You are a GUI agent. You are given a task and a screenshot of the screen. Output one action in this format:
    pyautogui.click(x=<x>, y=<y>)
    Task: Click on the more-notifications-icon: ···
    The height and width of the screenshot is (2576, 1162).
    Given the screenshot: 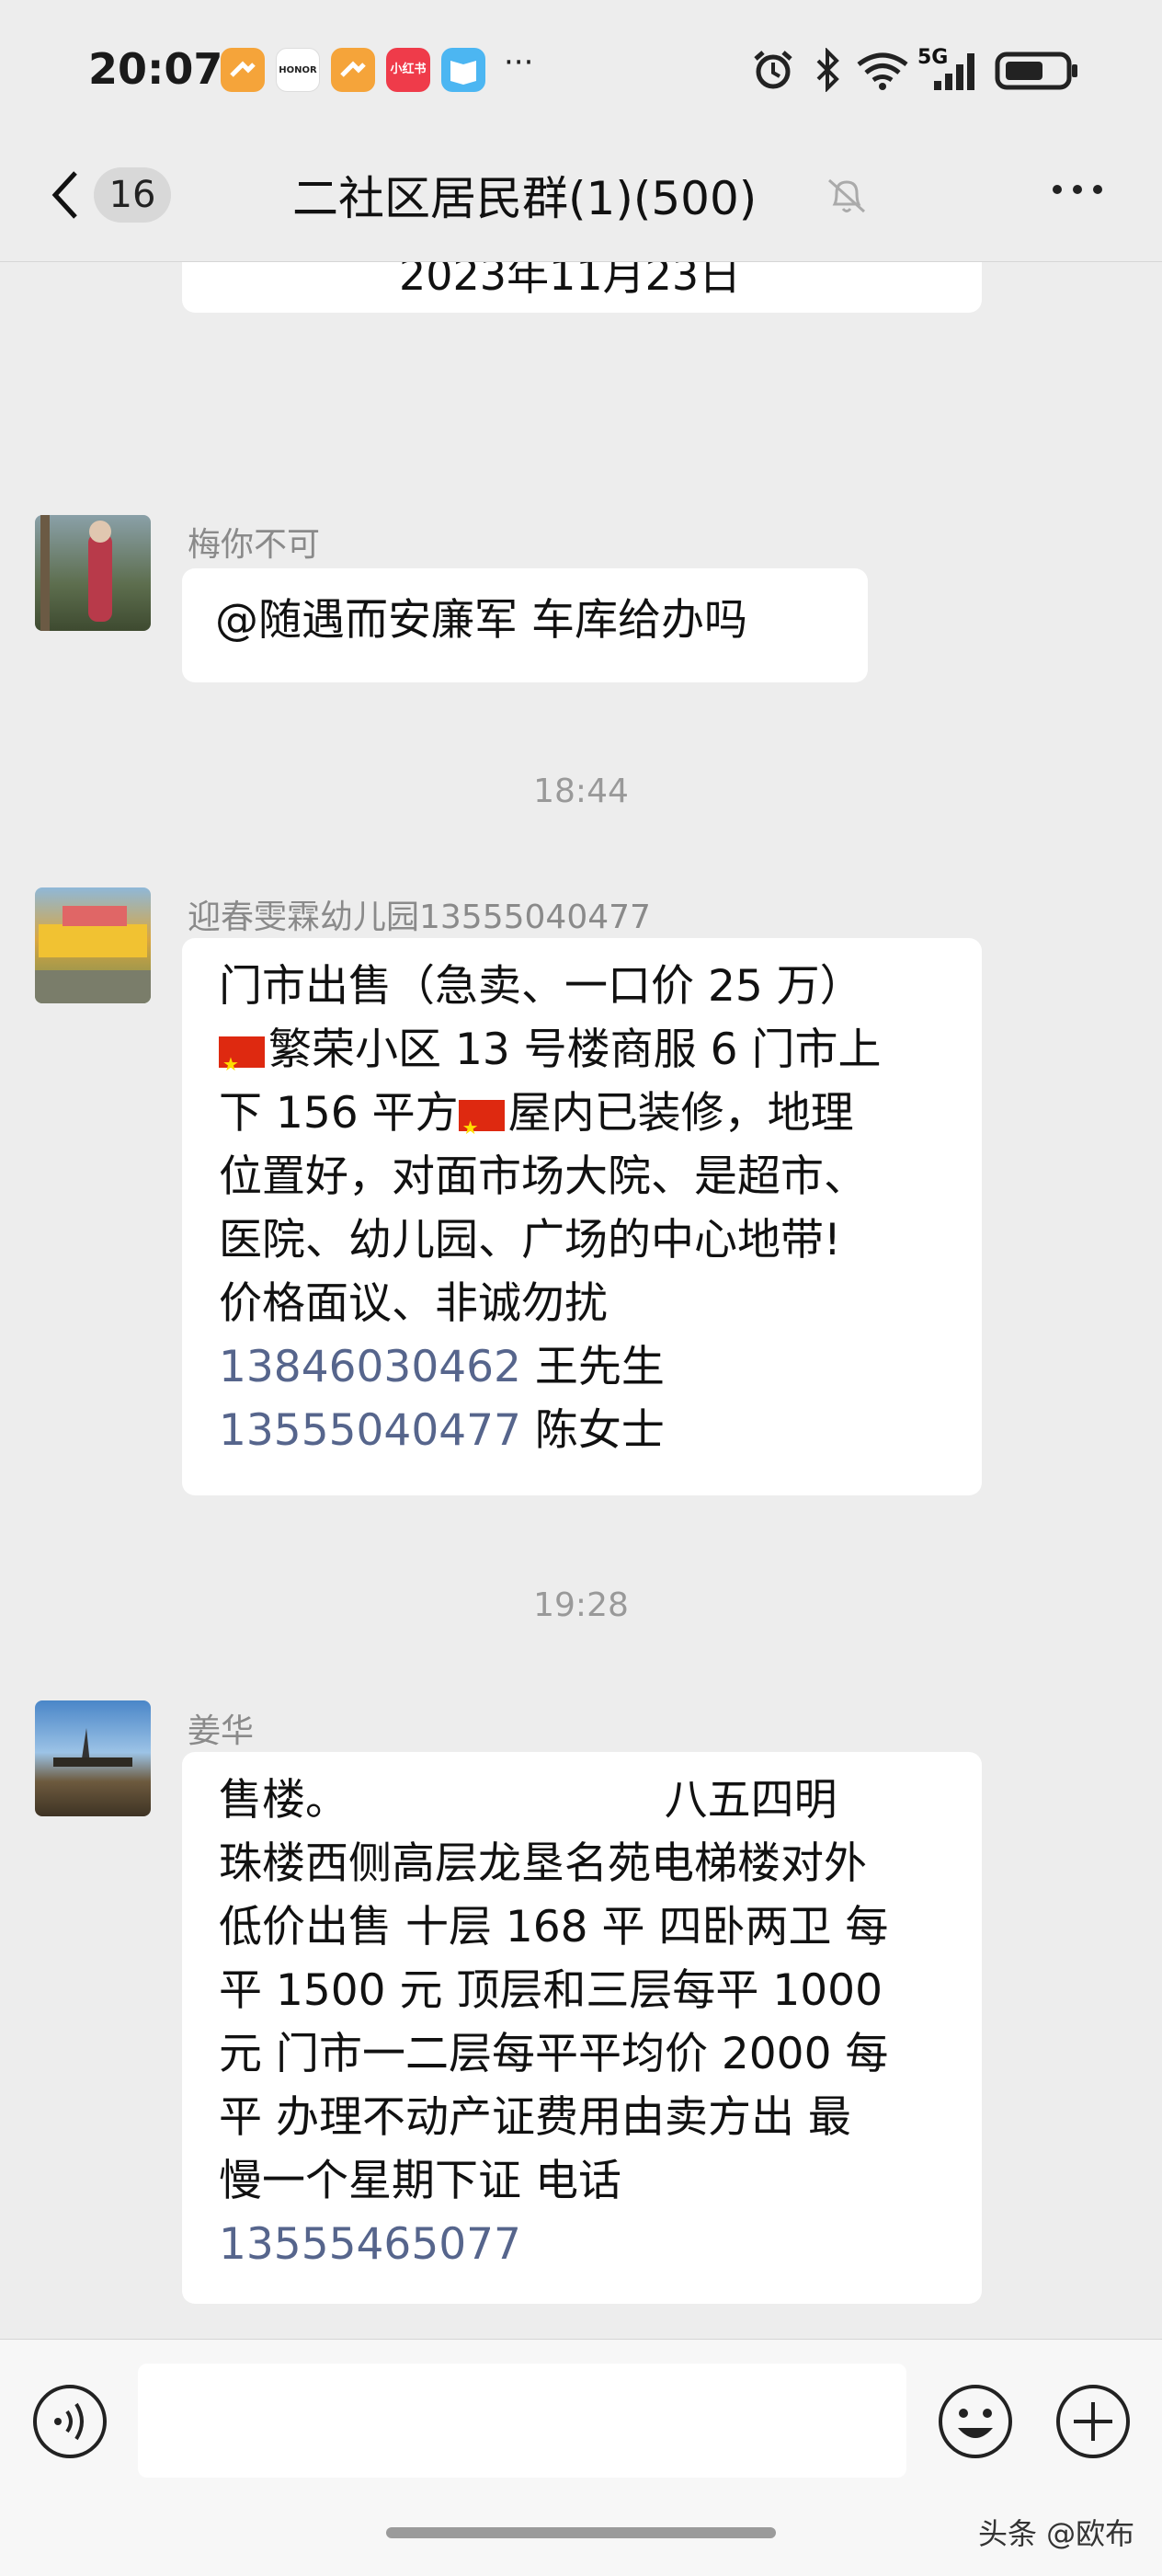 What is the action you would take?
    pyautogui.click(x=519, y=63)
    